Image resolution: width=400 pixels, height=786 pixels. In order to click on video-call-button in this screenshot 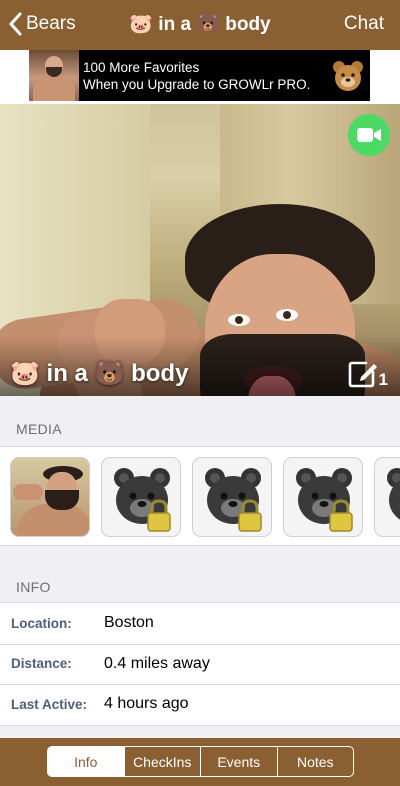, I will do `click(369, 135)`.